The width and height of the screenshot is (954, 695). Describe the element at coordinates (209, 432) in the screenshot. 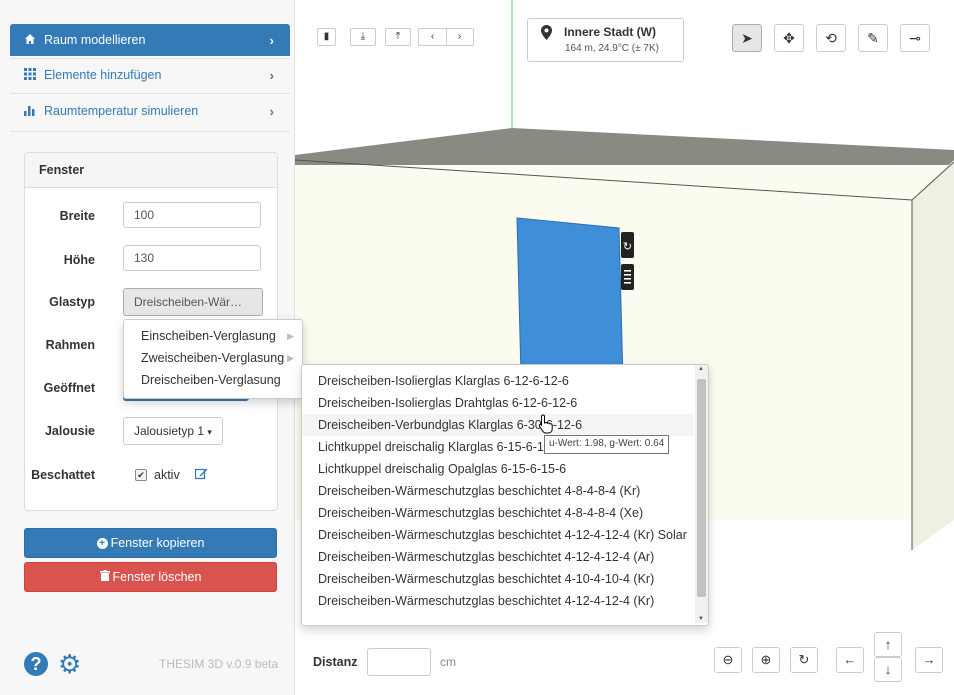

I see `caret-down-icon: ▾` at that location.